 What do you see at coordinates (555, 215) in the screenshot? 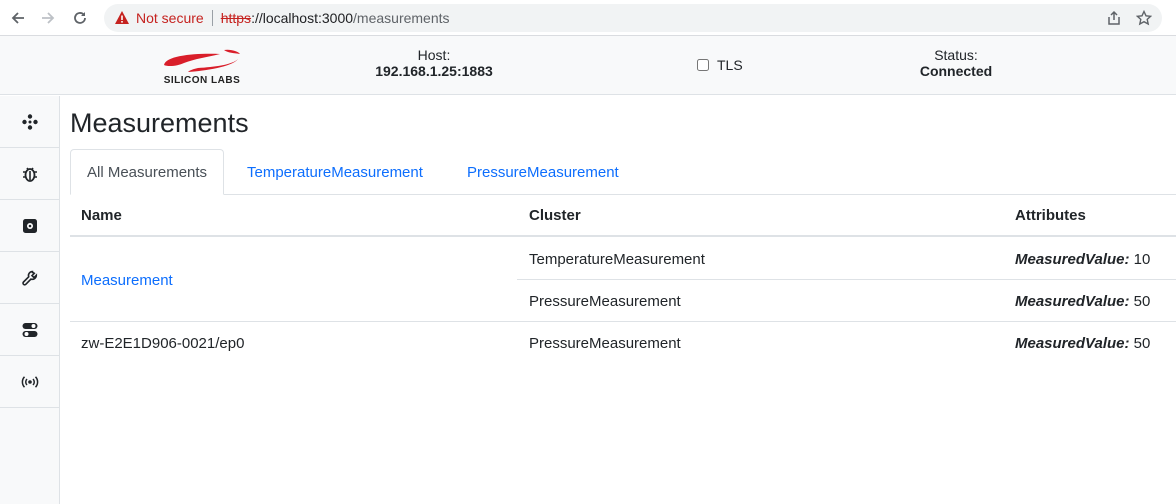
I see `column-header-cluster: Cluster` at bounding box center [555, 215].